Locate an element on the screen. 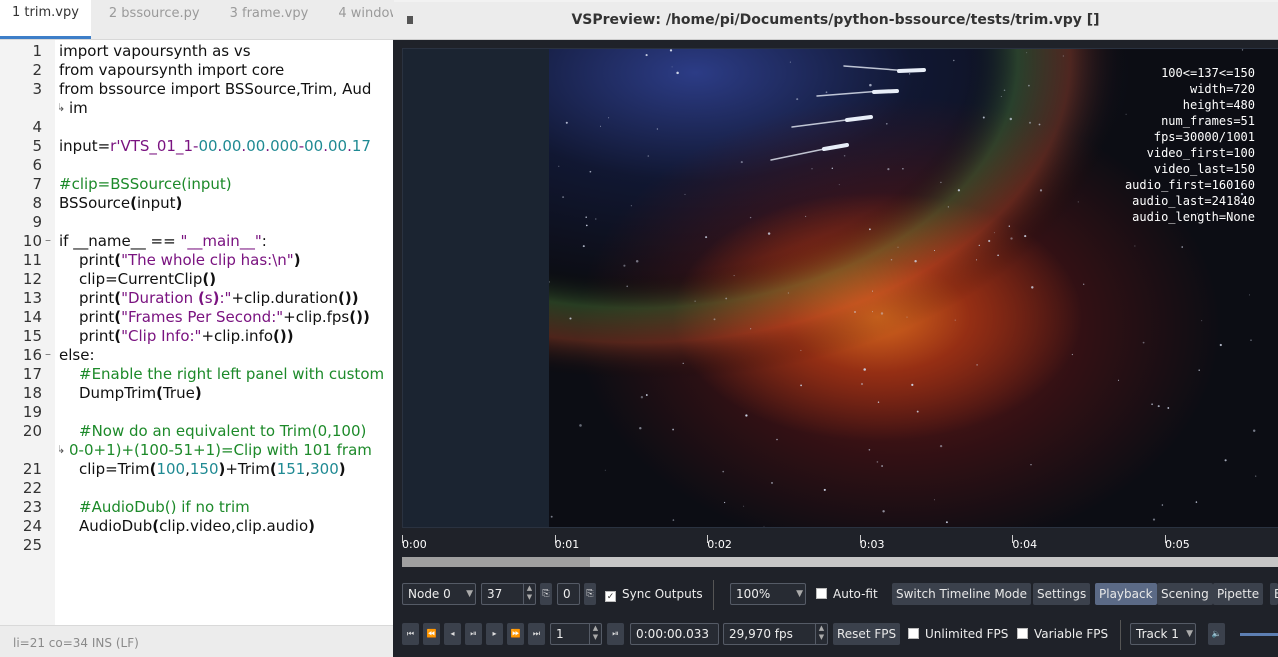 This screenshot has height=657, width=1278. line-number: 5 is located at coordinates (37, 146).